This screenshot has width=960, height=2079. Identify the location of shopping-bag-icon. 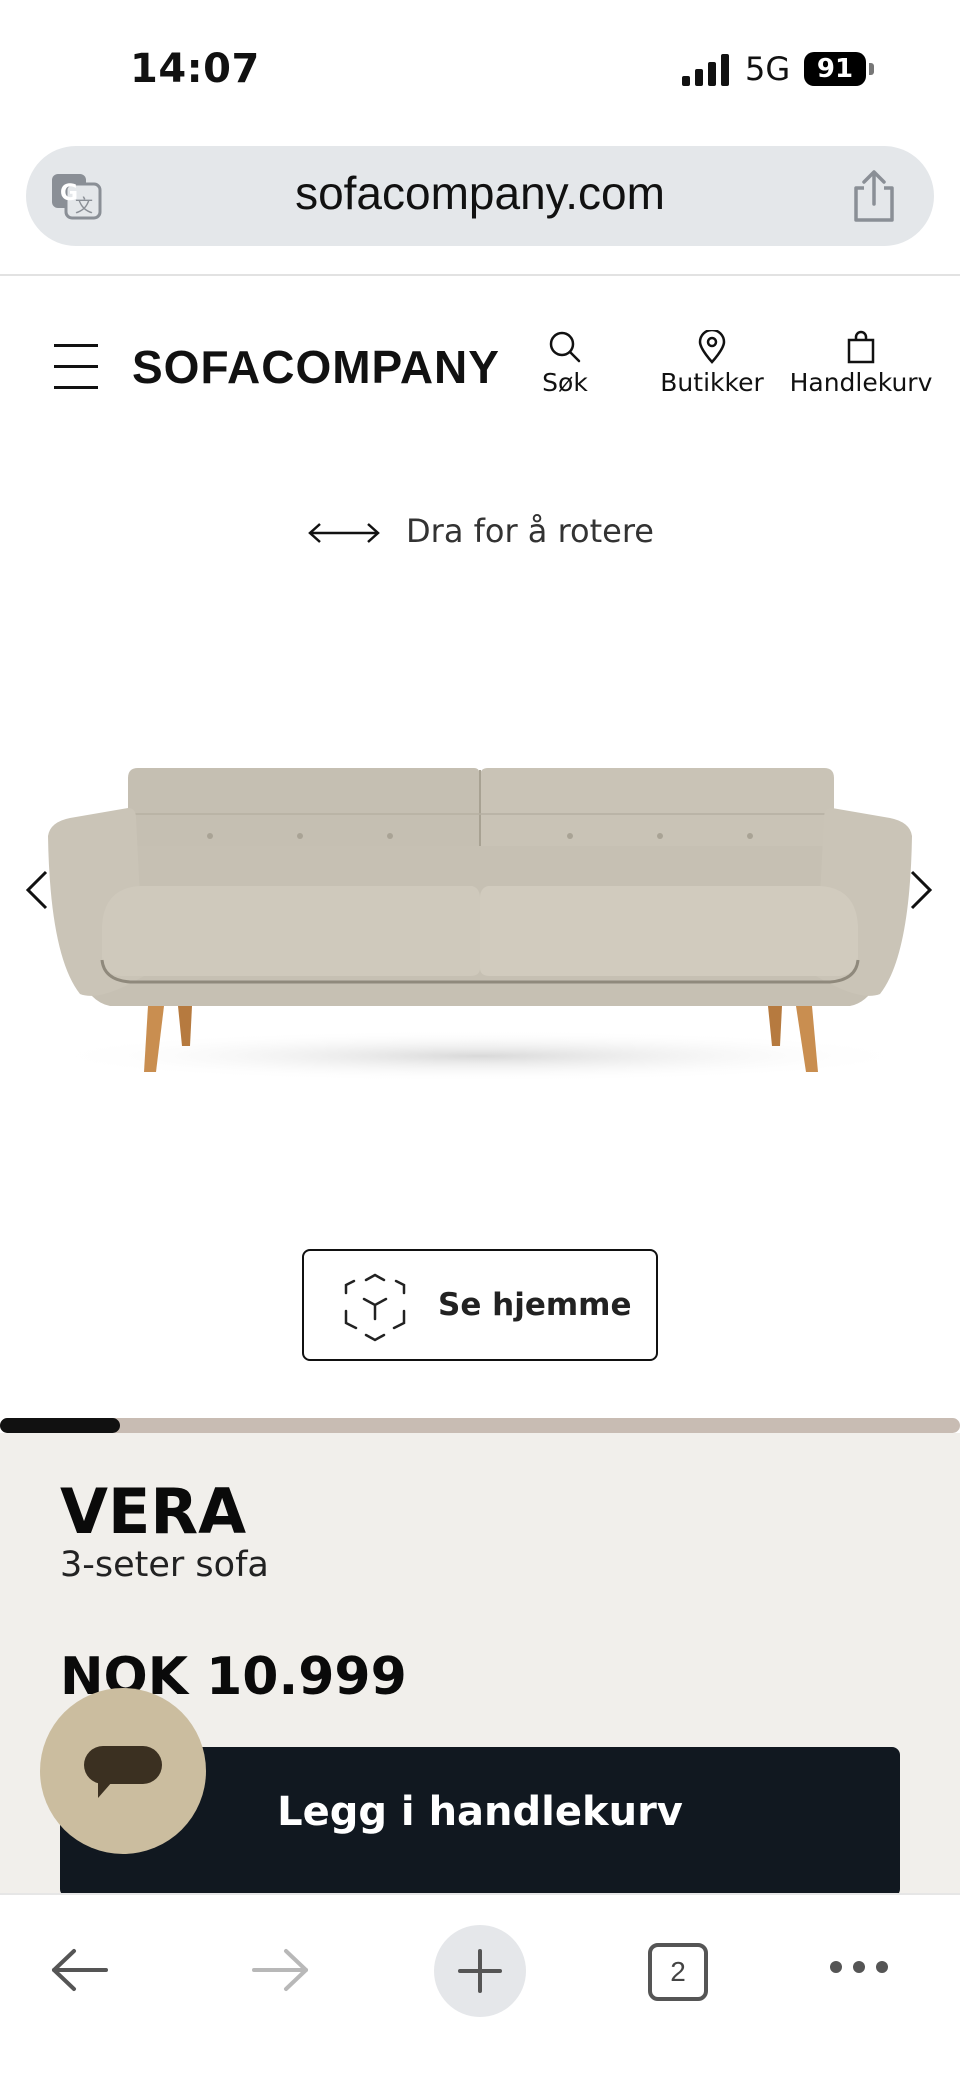
(861, 347).